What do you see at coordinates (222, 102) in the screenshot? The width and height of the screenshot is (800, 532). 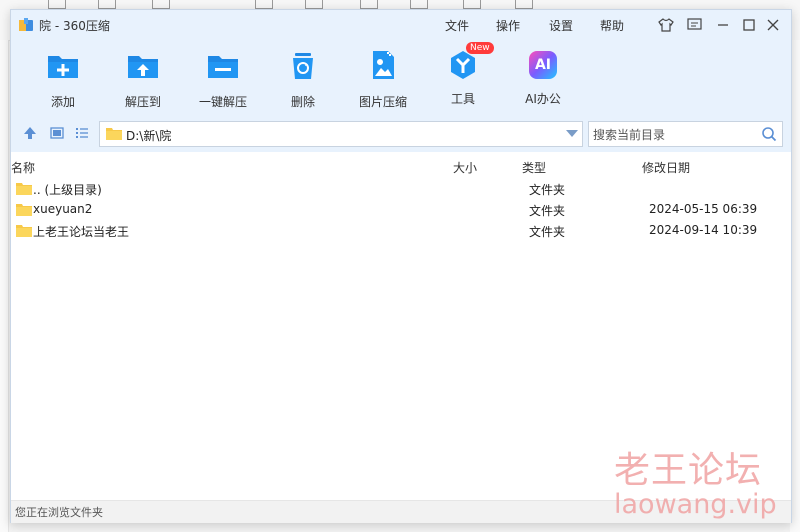 I see `one-click-extract-label: 一键解压` at bounding box center [222, 102].